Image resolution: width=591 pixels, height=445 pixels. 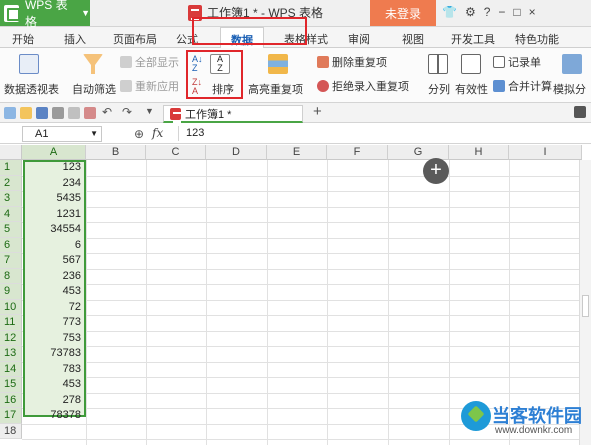 I want to click on cell-a17: 78378, so click(x=54, y=416).